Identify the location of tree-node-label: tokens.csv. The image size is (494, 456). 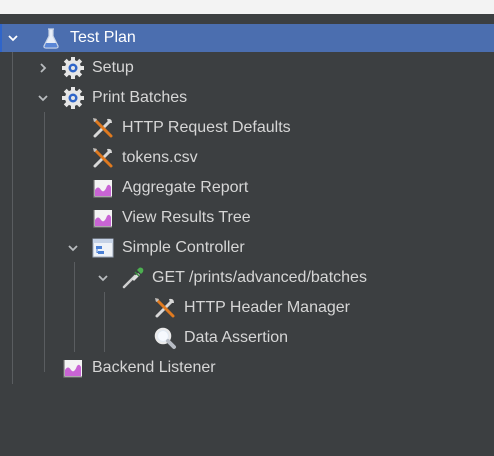
(160, 157).